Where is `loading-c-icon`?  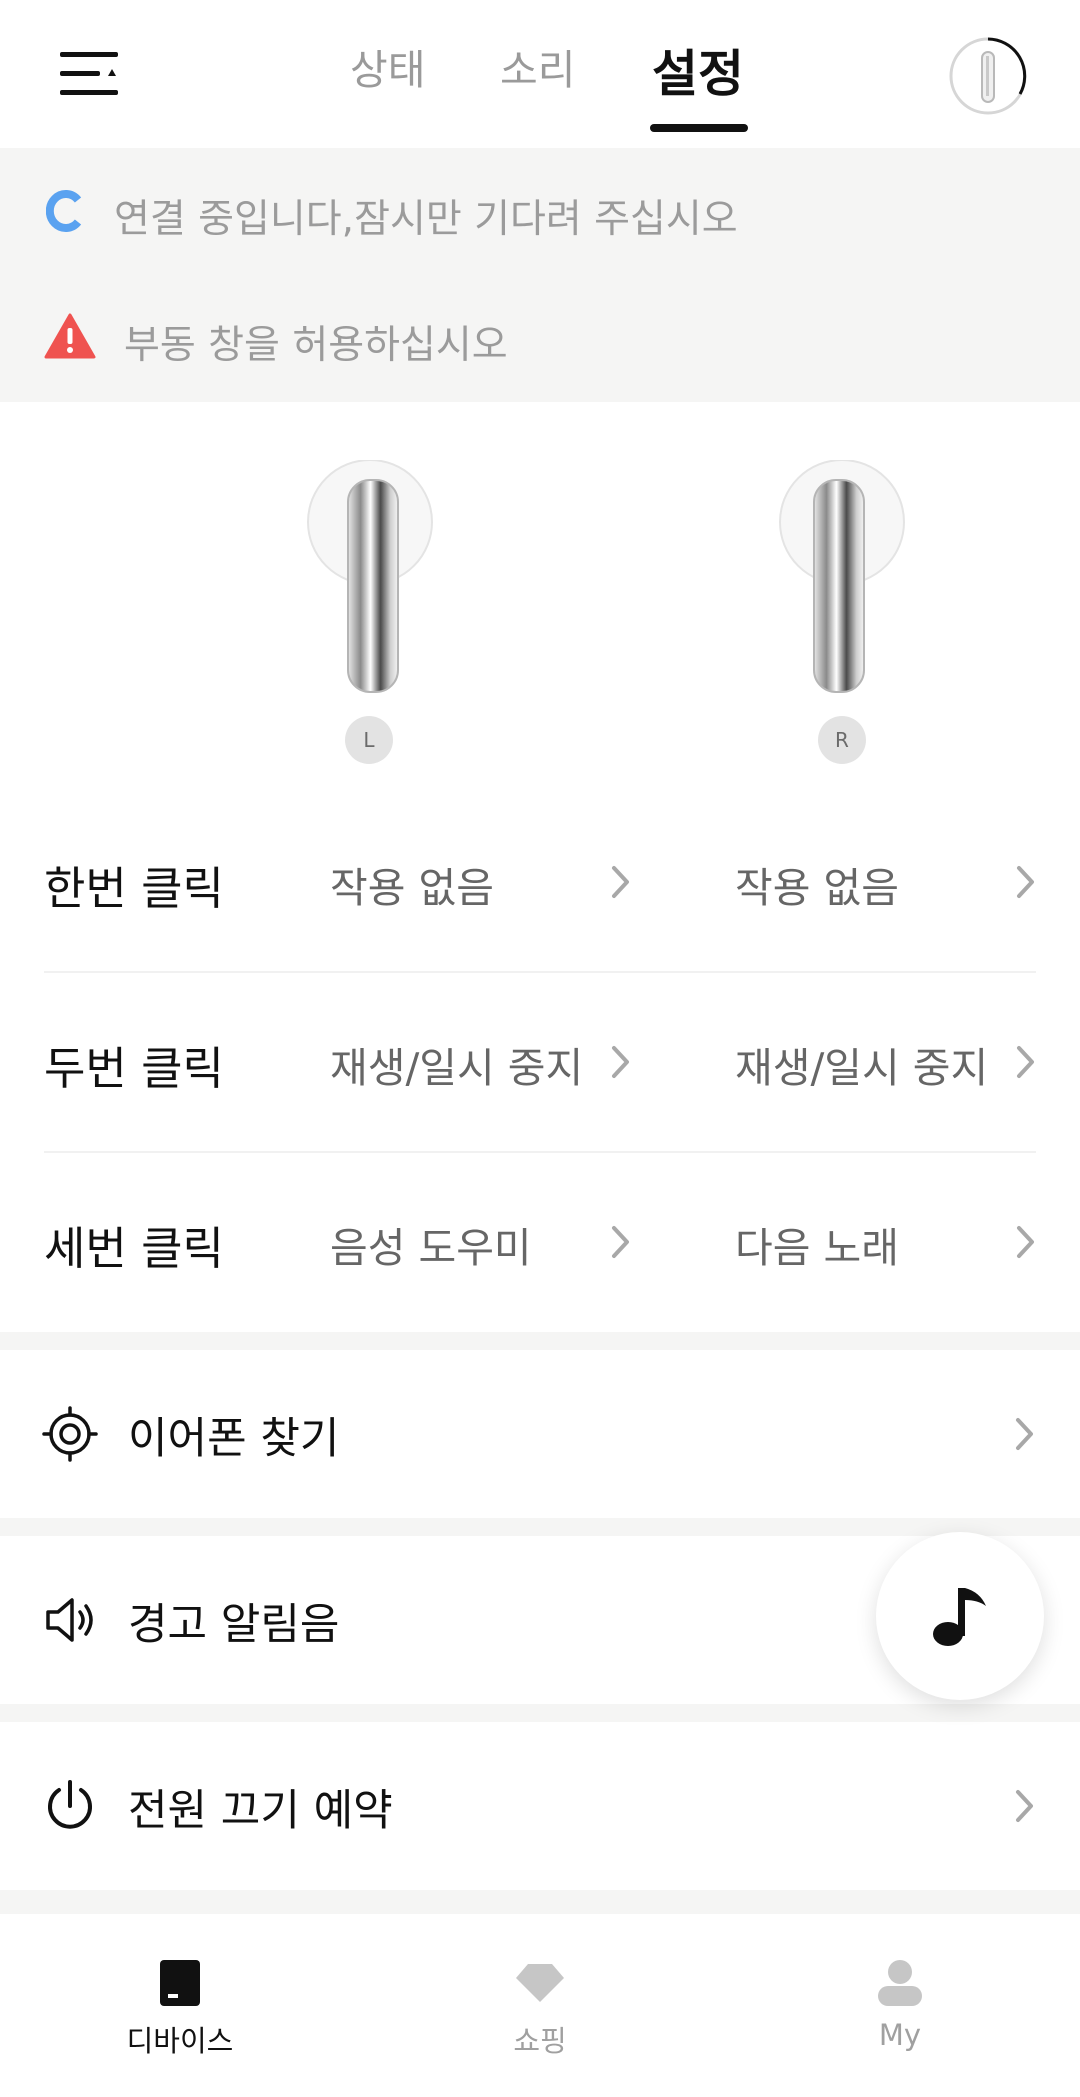
loading-c-icon is located at coordinates (64, 211).